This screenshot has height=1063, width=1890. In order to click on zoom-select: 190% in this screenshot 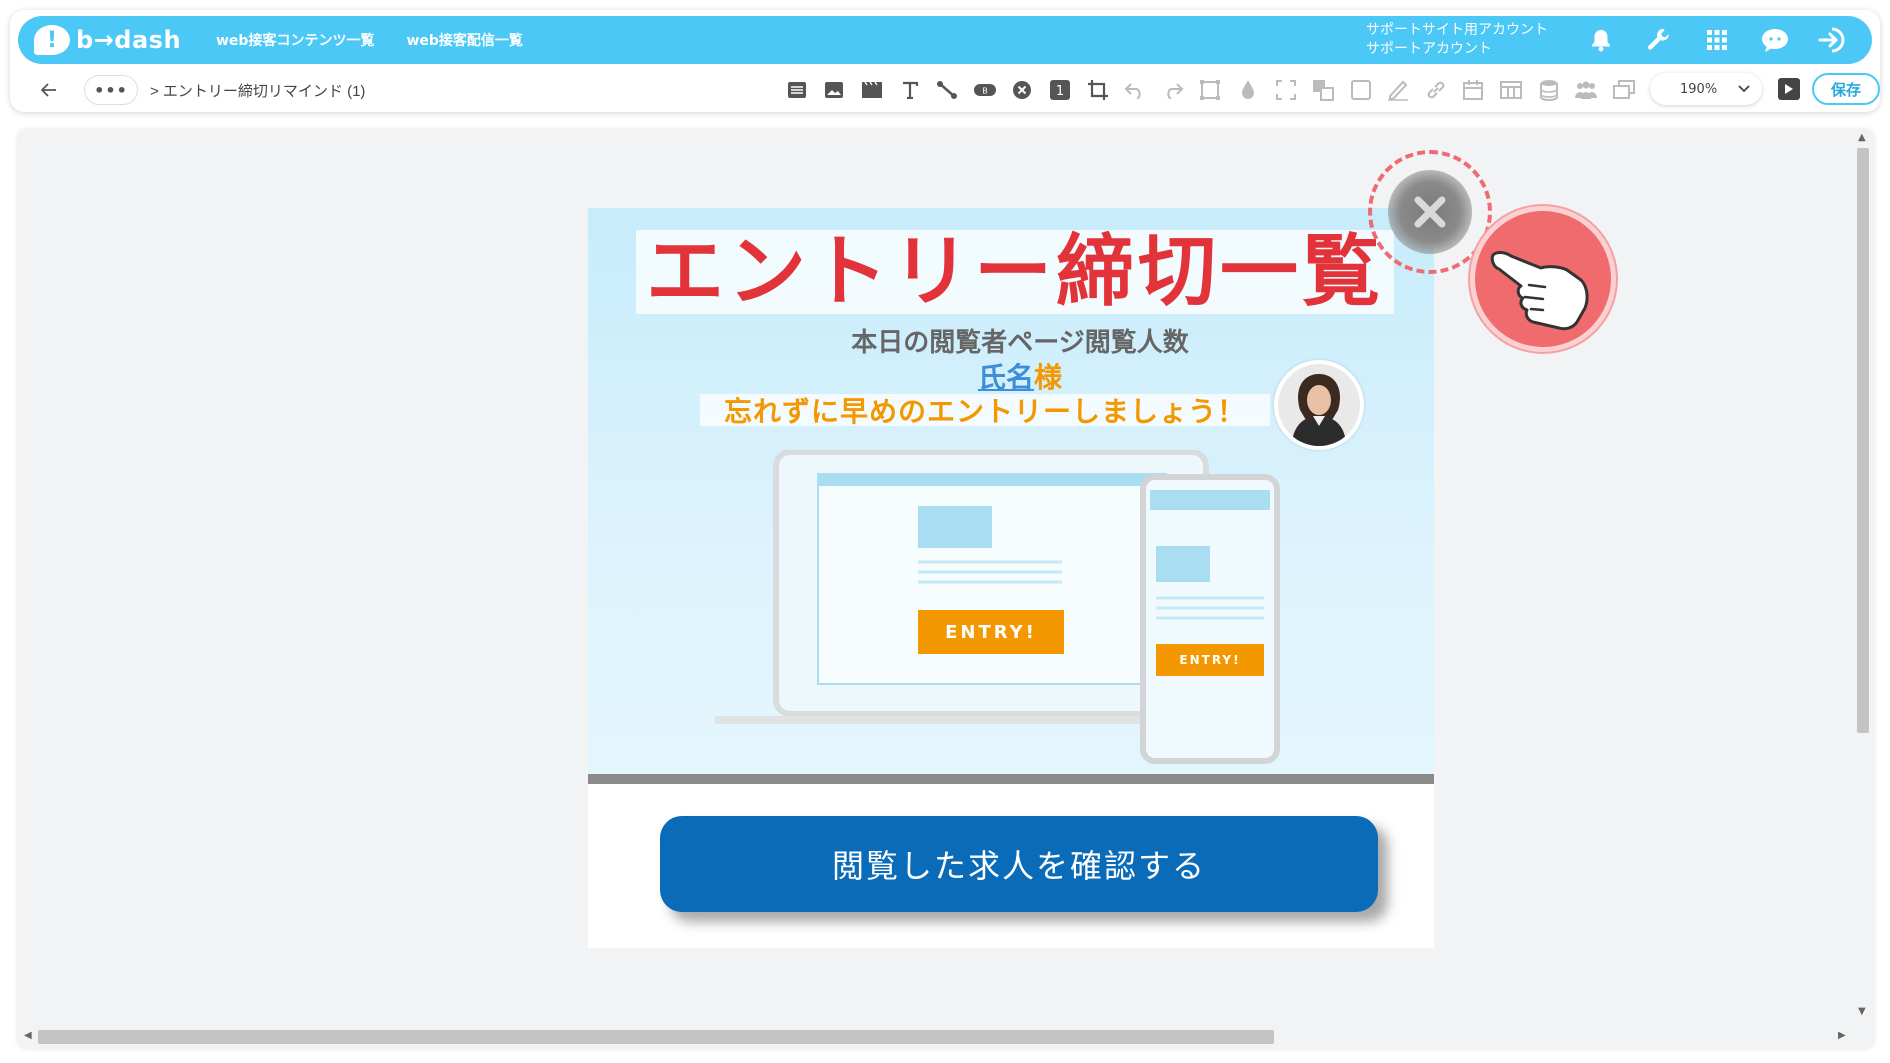, I will do `click(1706, 89)`.